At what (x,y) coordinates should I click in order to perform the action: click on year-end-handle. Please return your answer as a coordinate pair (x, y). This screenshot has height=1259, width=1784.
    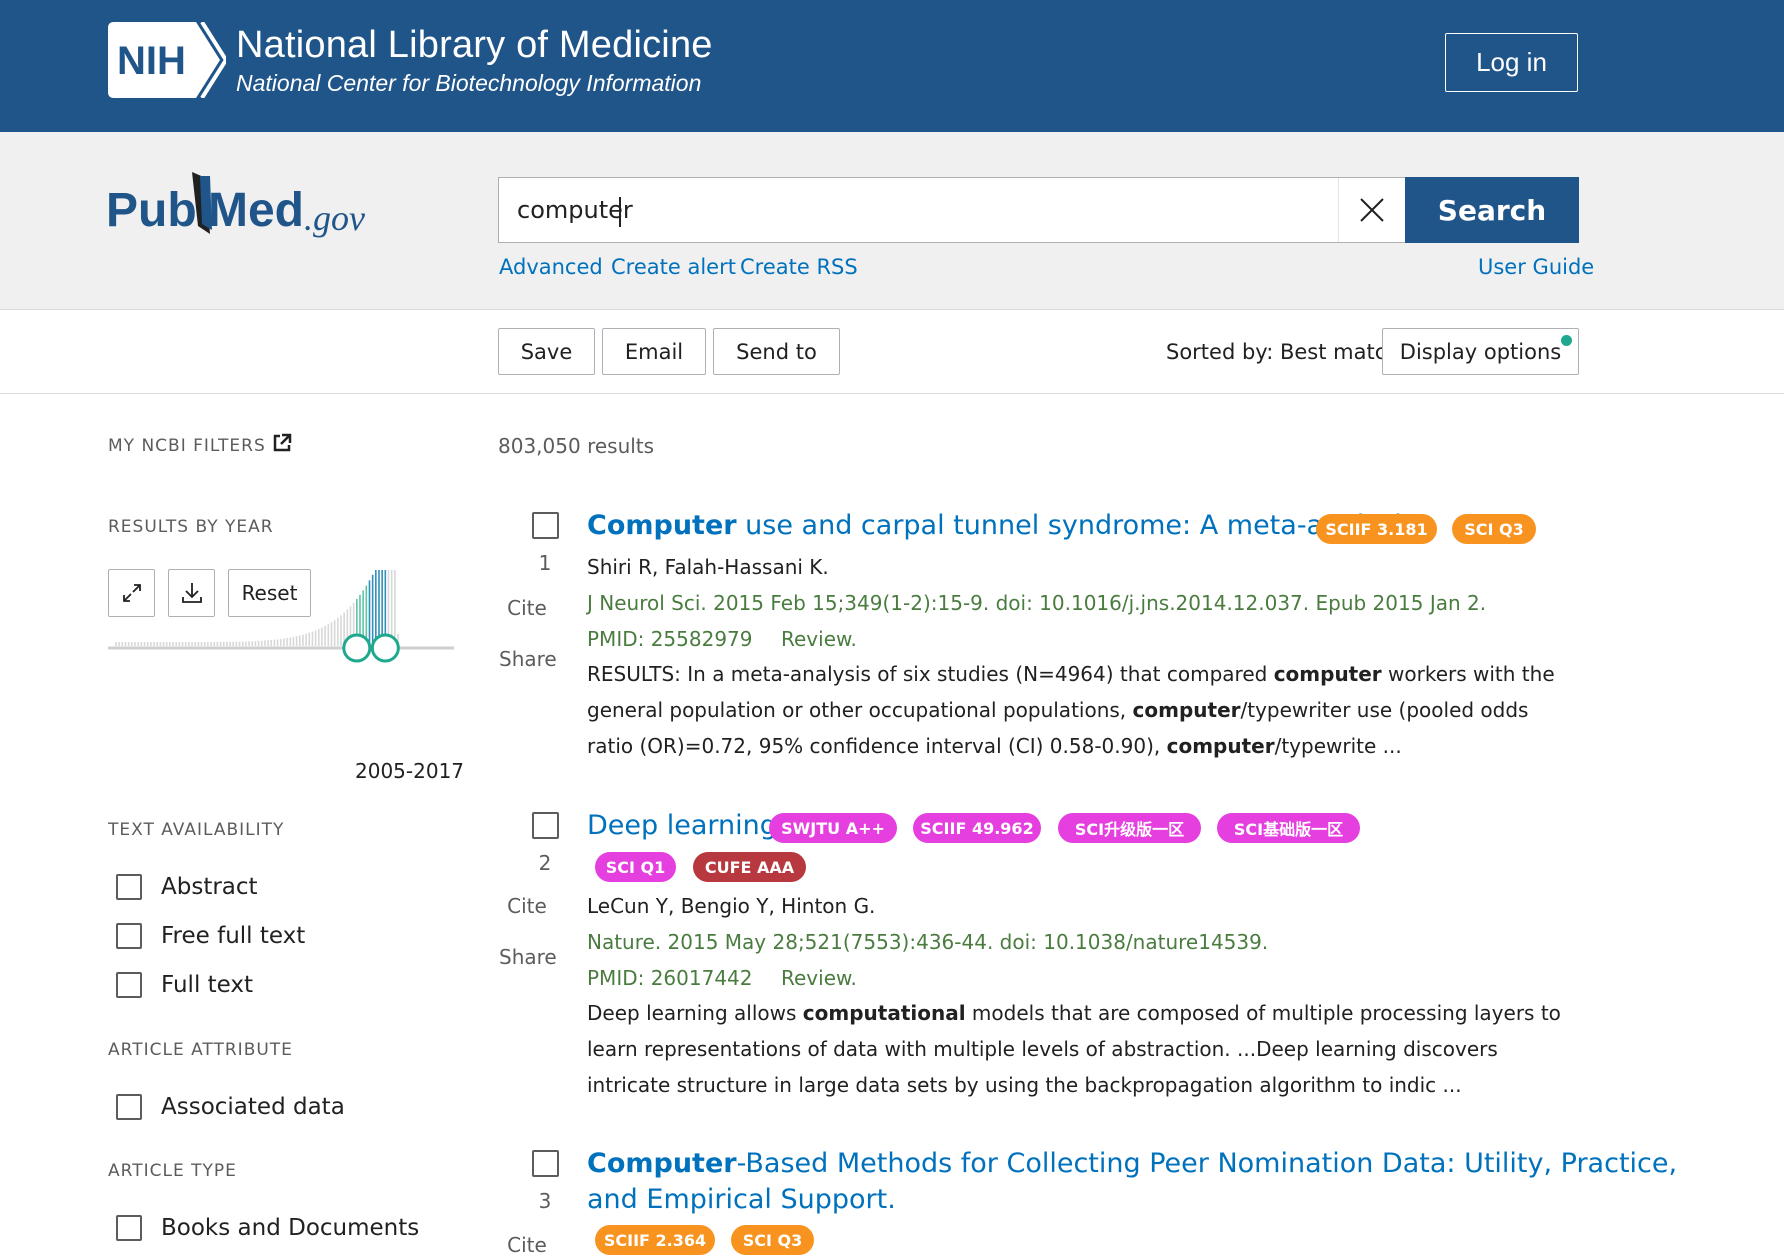
    Looking at the image, I should click on (385, 648).